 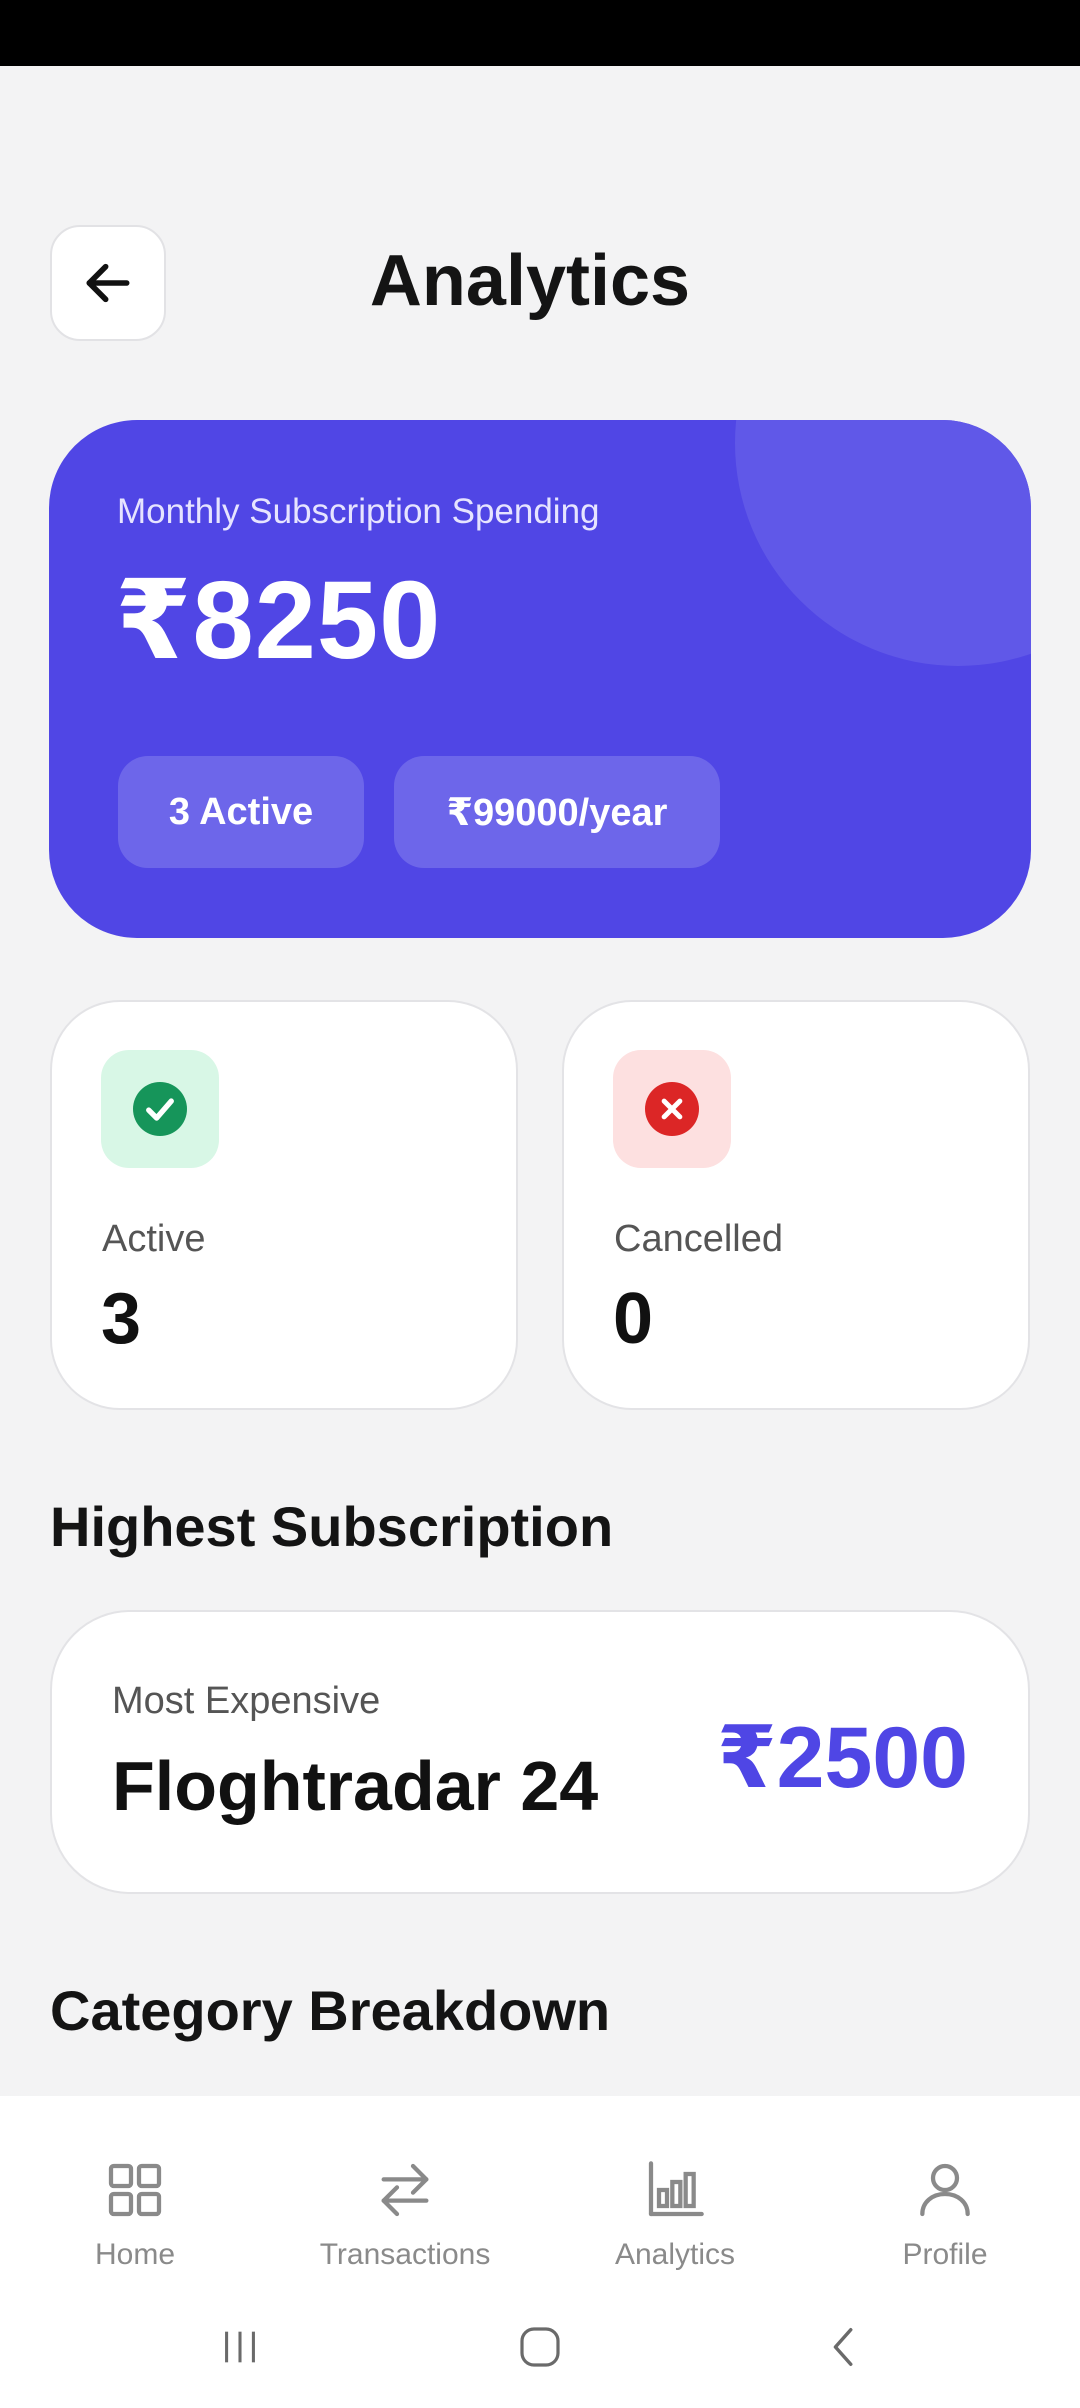 I want to click on nav-item-profile: Profile, so click(x=945, y=2191).